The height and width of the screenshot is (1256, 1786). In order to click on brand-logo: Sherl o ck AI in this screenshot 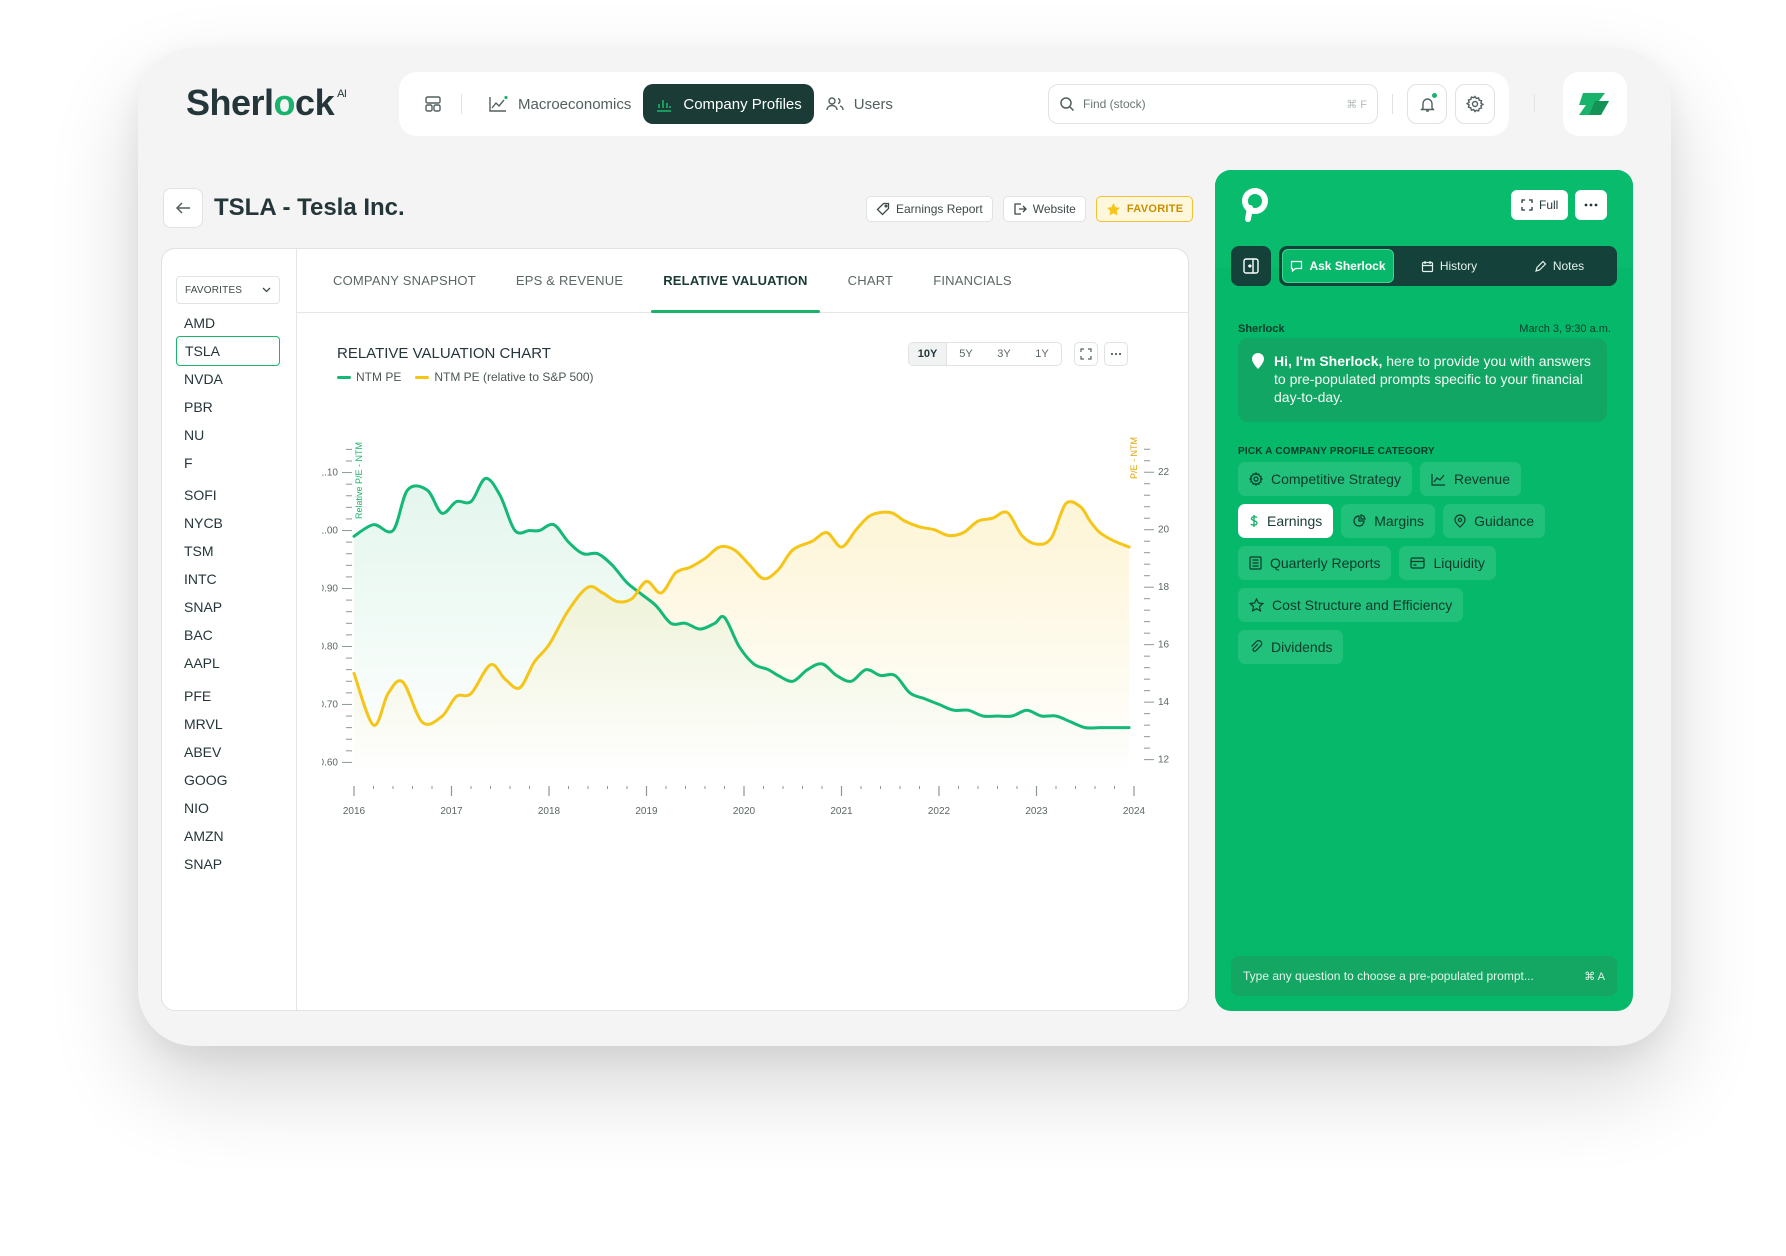, I will do `click(266, 103)`.